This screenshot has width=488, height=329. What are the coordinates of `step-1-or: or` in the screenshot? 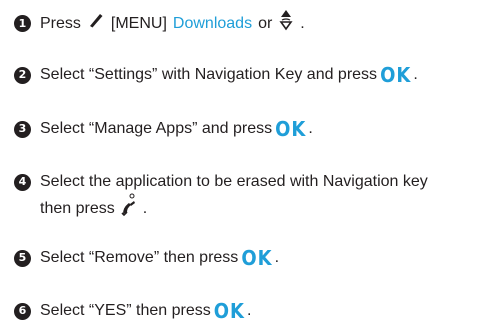 It's located at (265, 23).